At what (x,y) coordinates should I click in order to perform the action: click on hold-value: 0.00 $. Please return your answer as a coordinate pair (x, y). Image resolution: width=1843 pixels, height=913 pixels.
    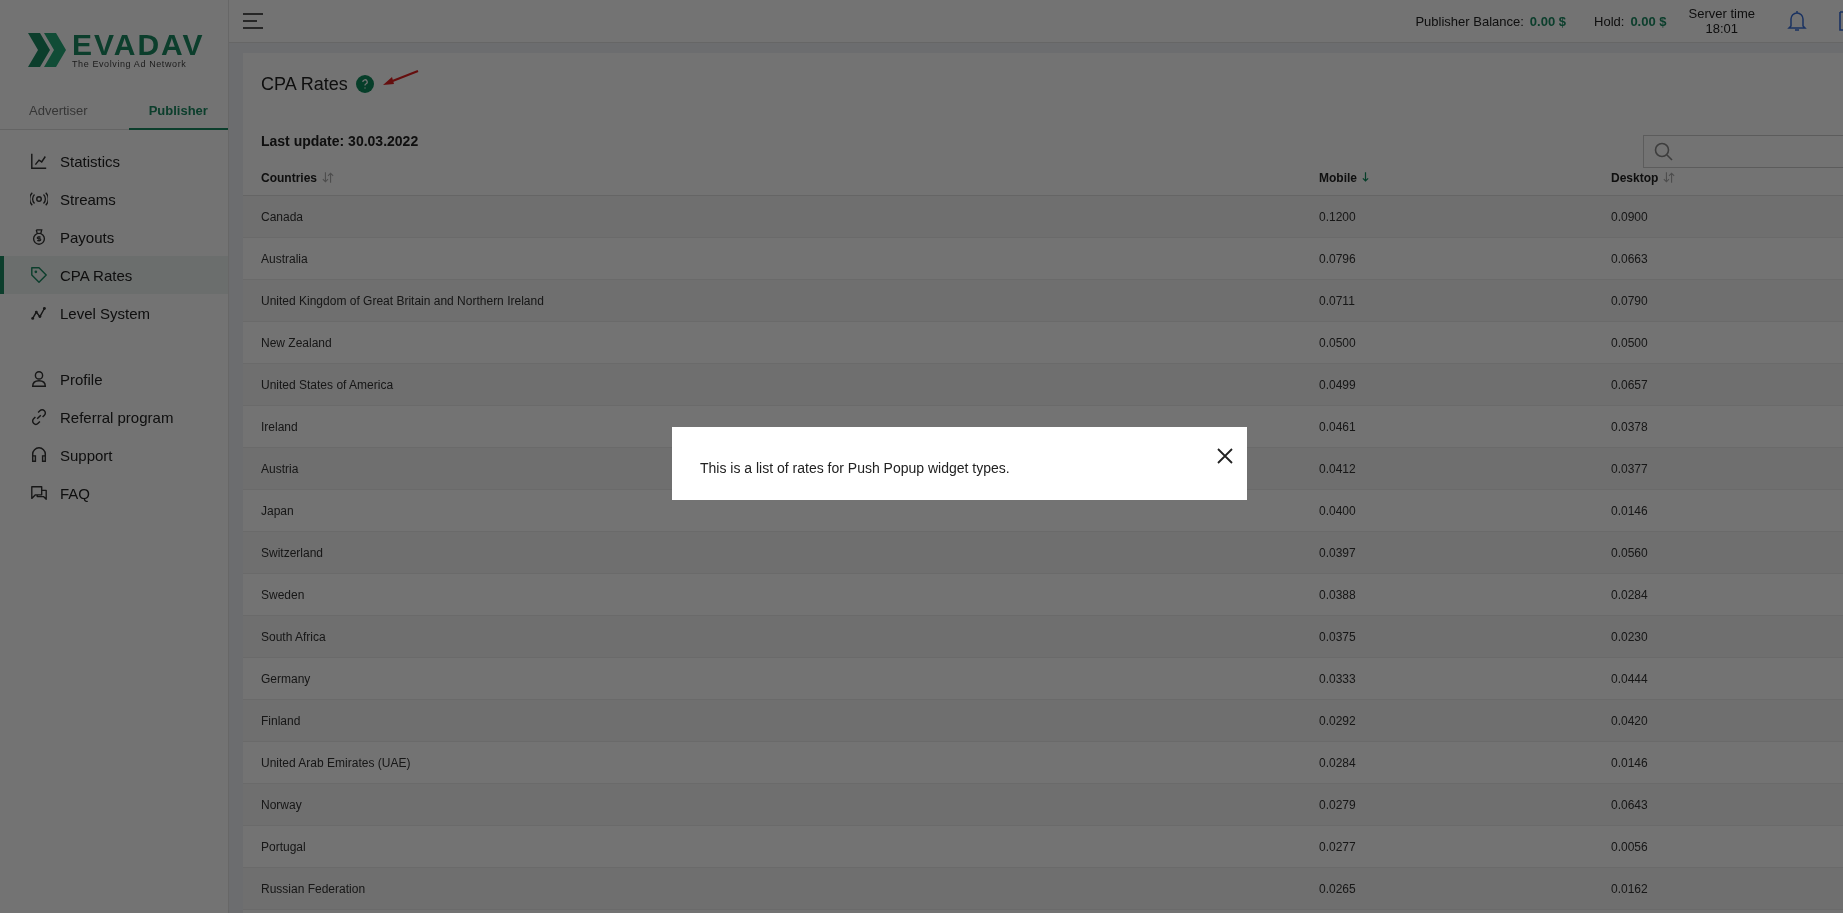
    Looking at the image, I should click on (1648, 21).